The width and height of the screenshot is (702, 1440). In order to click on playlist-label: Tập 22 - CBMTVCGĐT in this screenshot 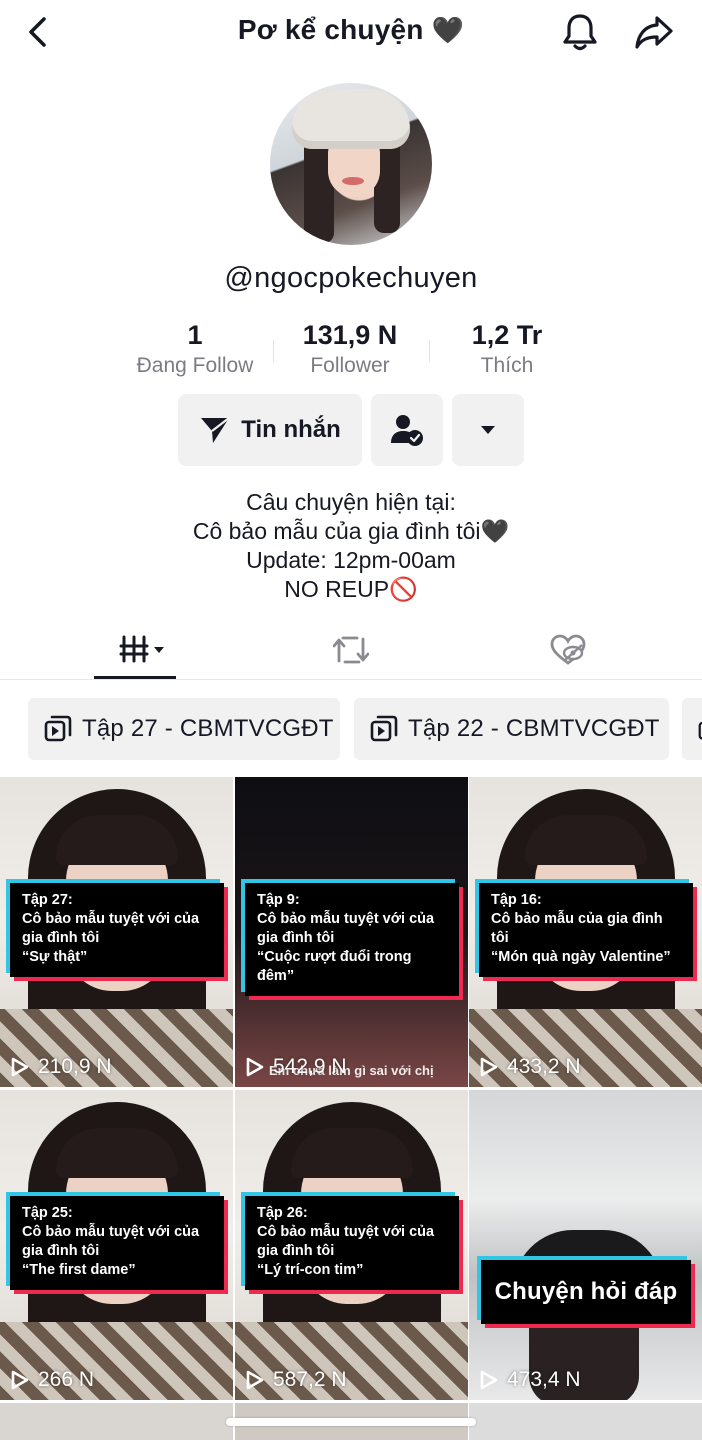, I will do `click(534, 728)`.